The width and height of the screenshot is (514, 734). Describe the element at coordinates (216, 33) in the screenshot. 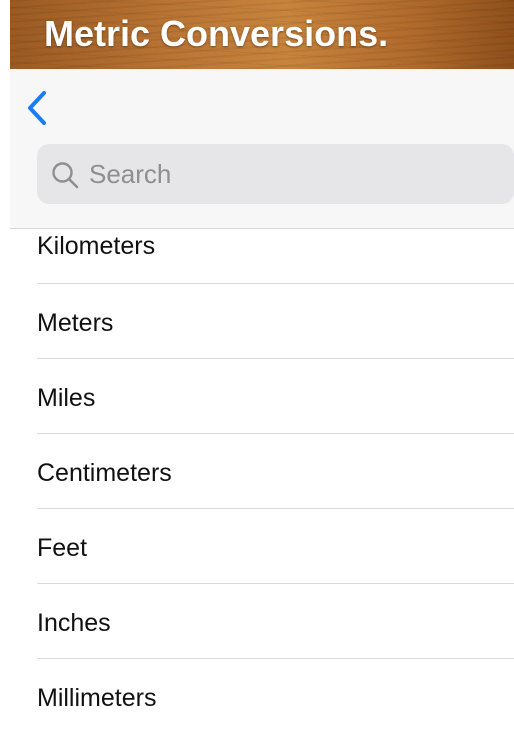

I see `app-title: Metric Conversions.` at that location.